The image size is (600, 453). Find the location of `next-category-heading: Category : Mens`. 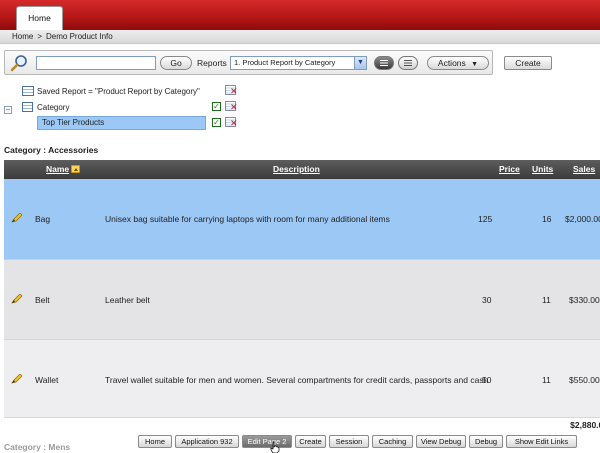

next-category-heading: Category : Mens is located at coordinates (37, 447).